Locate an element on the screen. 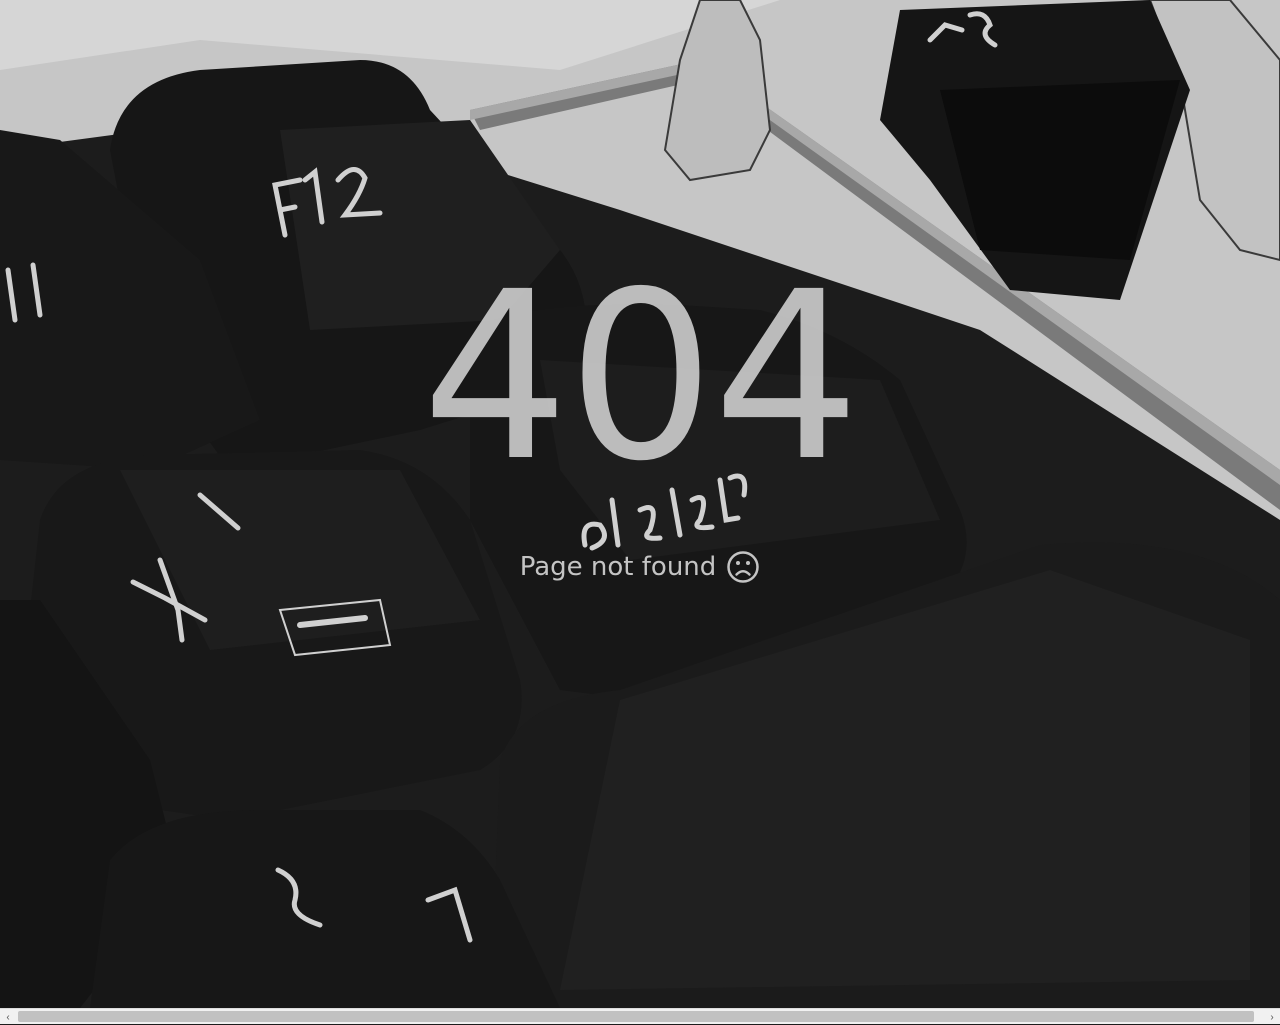  error-code: 404 is located at coordinates (641, 377).